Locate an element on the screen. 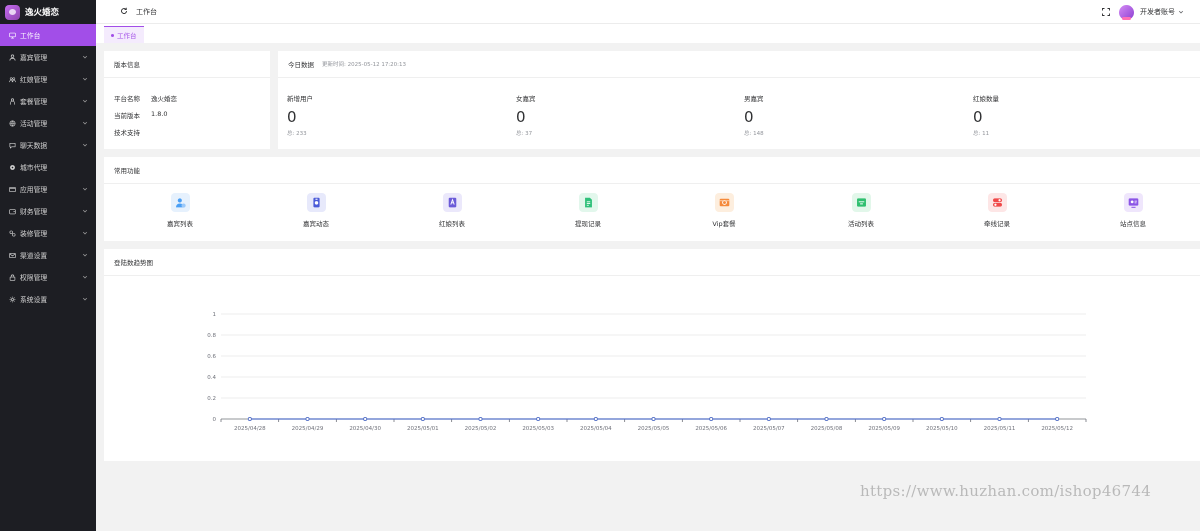  brush-icon is located at coordinates (12, 233).